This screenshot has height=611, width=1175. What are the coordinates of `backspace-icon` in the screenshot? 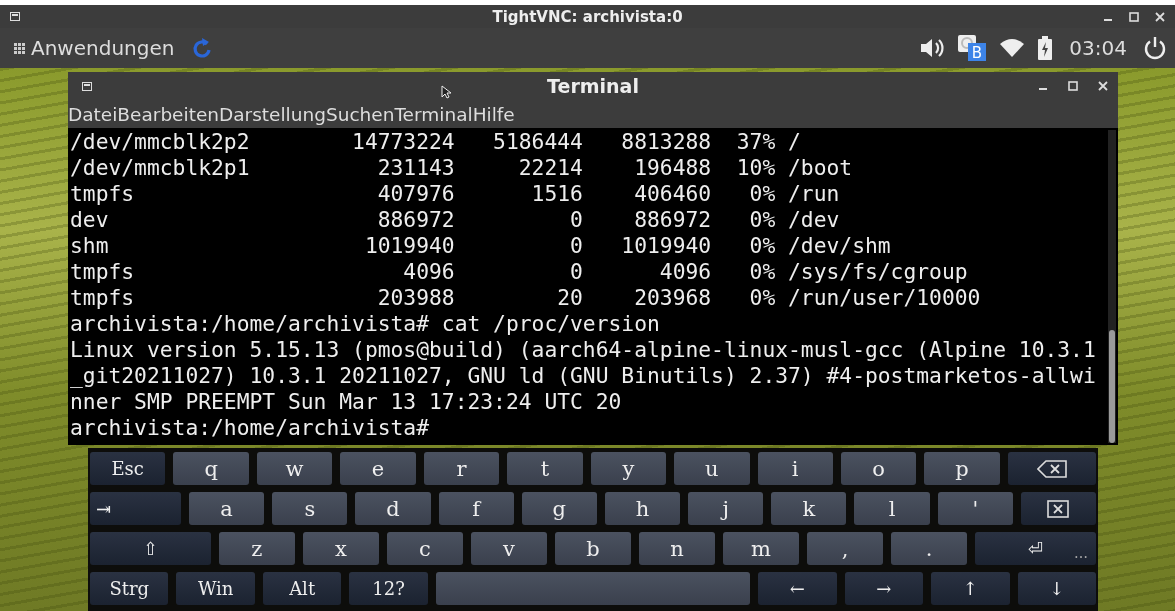 It's located at (1051, 468).